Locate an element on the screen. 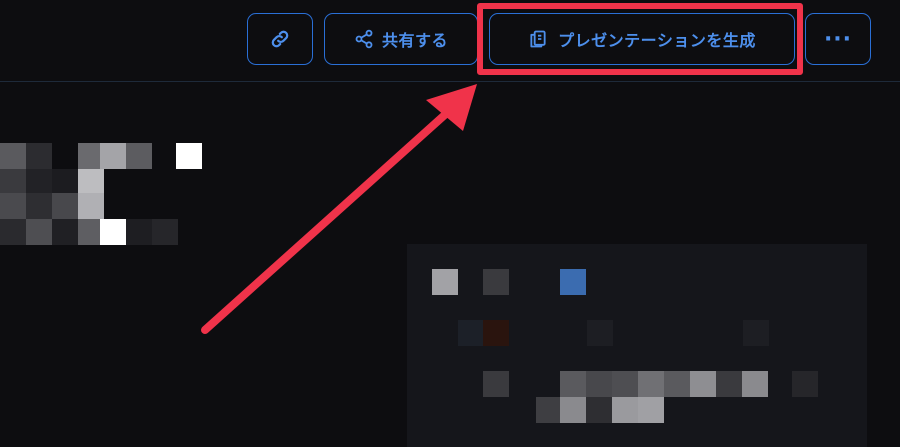 This screenshot has height=447, width=900. presentation-icon is located at coordinates (538, 39).